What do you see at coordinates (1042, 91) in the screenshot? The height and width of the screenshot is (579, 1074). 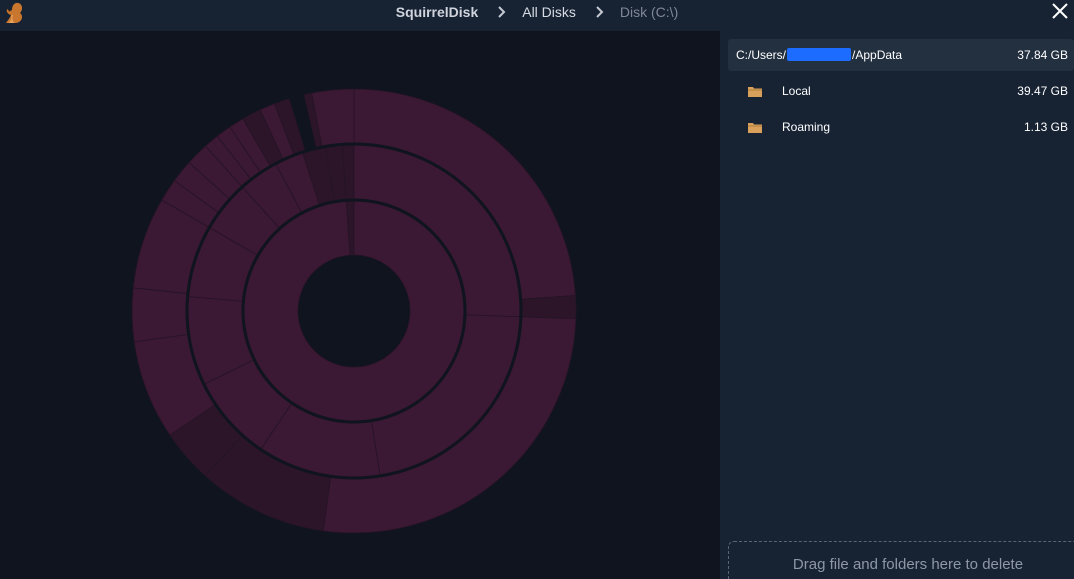 I see `folder-size: 39.47 GB` at bounding box center [1042, 91].